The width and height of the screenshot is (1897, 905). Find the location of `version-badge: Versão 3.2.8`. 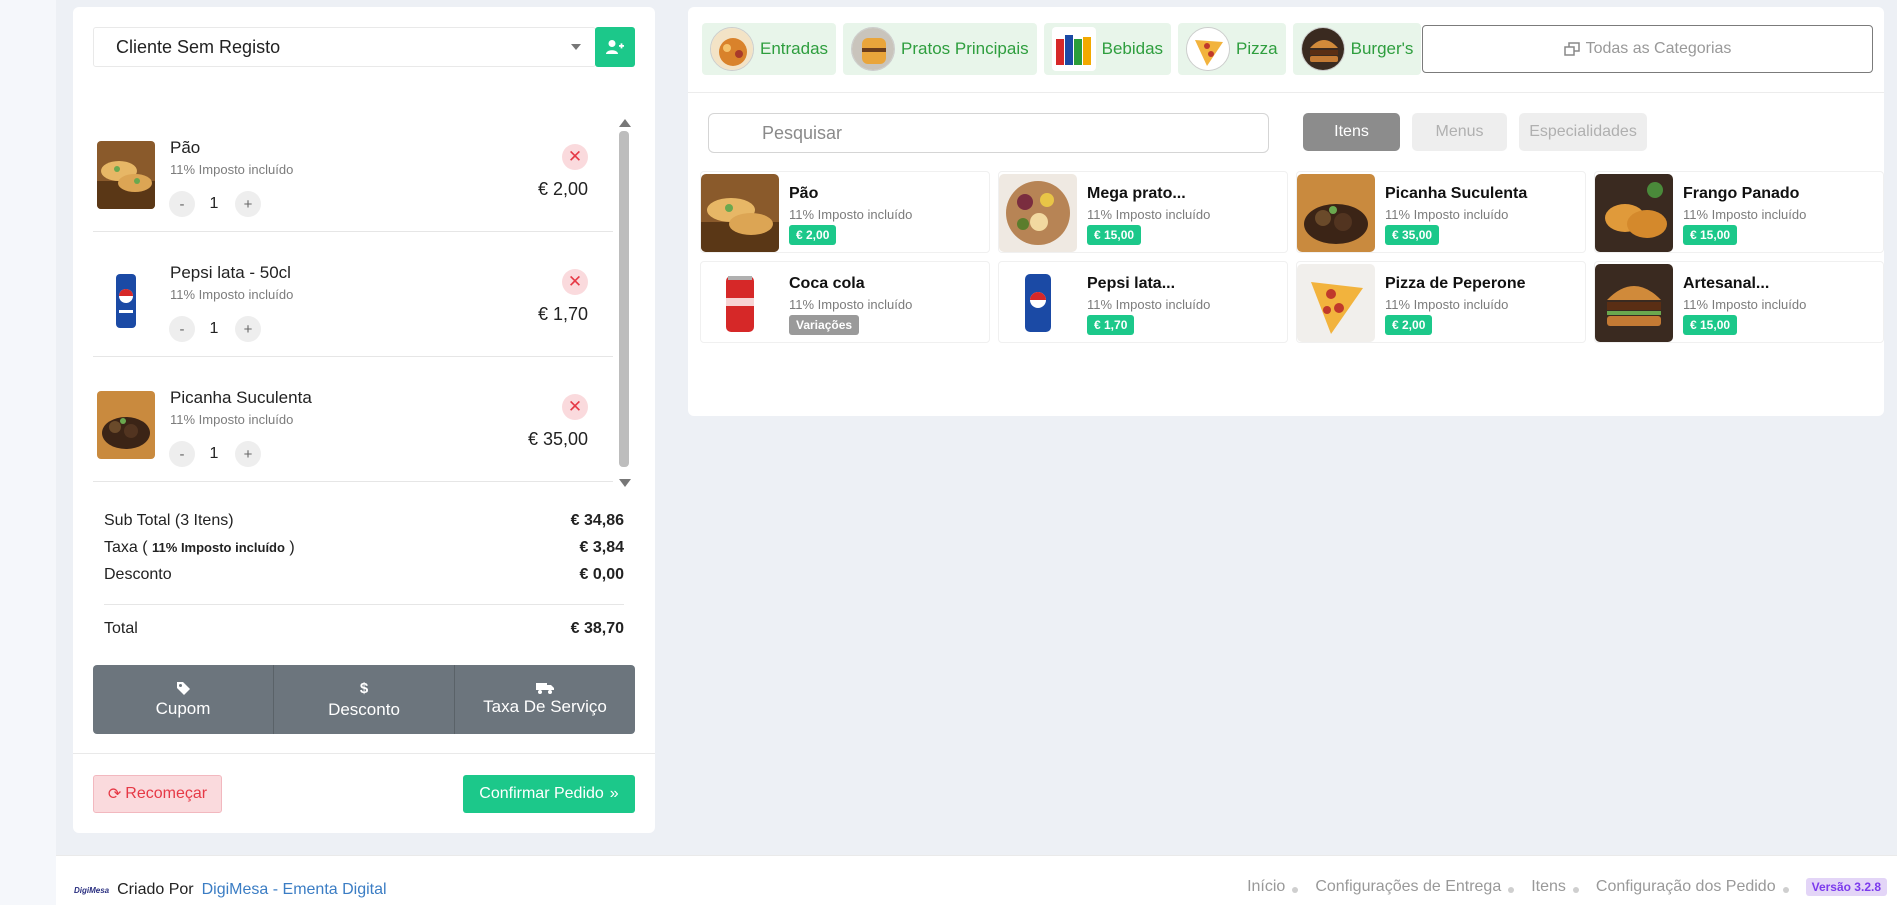

version-badge: Versão 3.2.8 is located at coordinates (1846, 887).